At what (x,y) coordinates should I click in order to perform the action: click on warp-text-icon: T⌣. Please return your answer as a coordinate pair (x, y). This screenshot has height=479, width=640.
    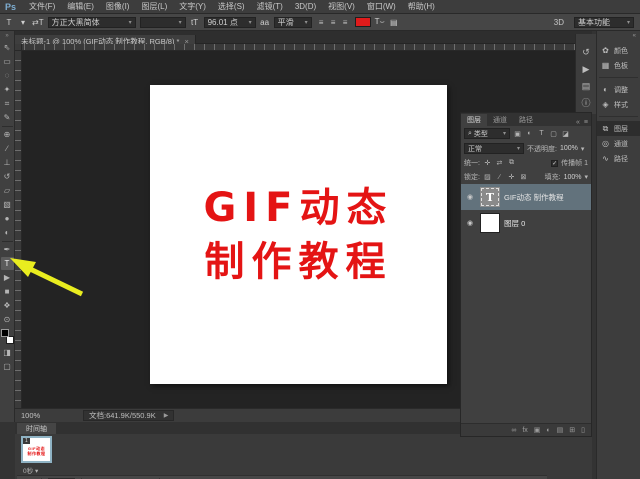
    Looking at the image, I should click on (380, 22).